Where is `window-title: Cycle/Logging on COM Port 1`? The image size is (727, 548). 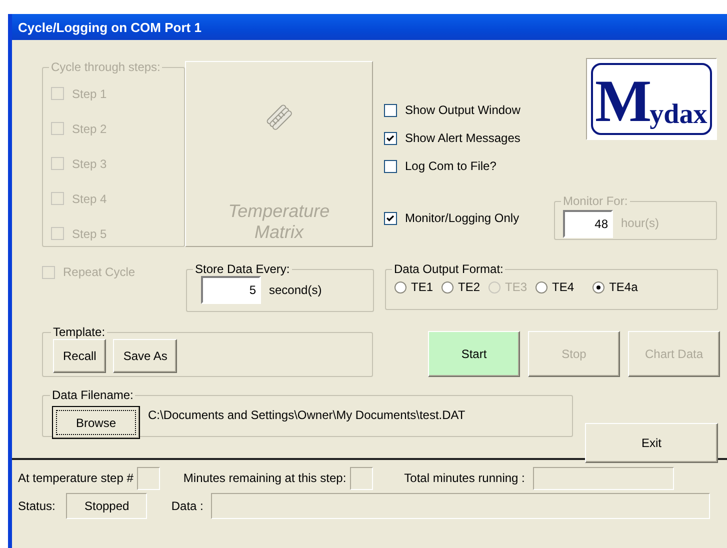
window-title: Cycle/Logging on COM Port 1 is located at coordinates (110, 27).